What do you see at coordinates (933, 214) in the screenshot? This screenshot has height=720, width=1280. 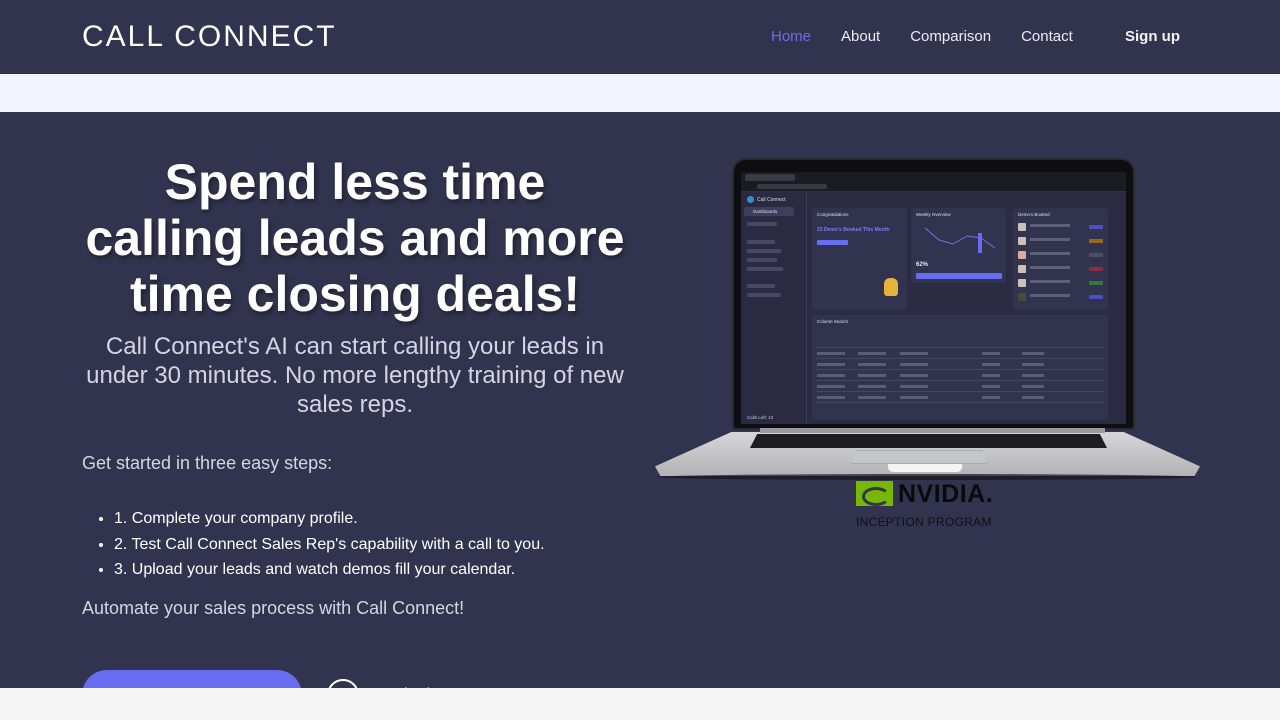 I see `app-card-title: Weekly Overview` at bounding box center [933, 214].